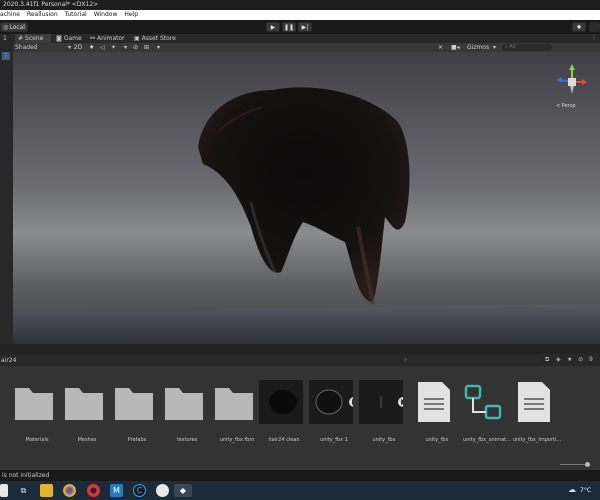 Image resolution: width=600 pixels, height=500 pixels. What do you see at coordinates (162, 490) in the screenshot?
I see `unity-hub-icon` at bounding box center [162, 490].